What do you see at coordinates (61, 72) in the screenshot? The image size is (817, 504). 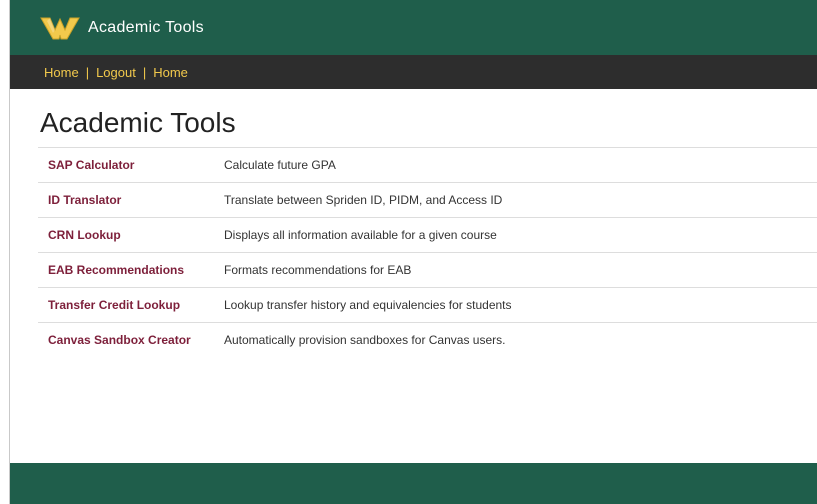 I see `nav-home-link: Home` at bounding box center [61, 72].